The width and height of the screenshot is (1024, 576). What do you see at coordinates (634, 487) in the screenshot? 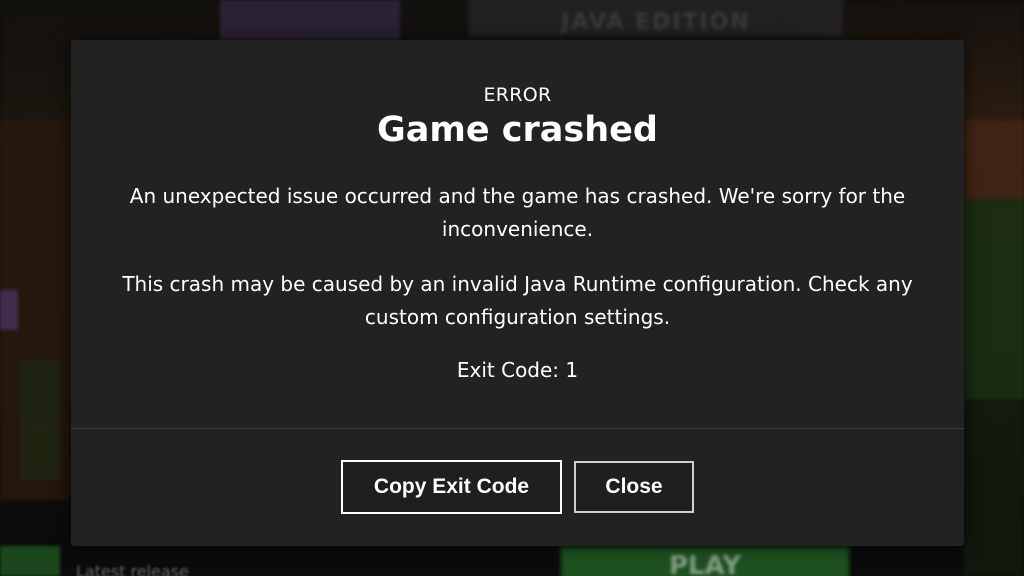
I see `close-button: Close` at bounding box center [634, 487].